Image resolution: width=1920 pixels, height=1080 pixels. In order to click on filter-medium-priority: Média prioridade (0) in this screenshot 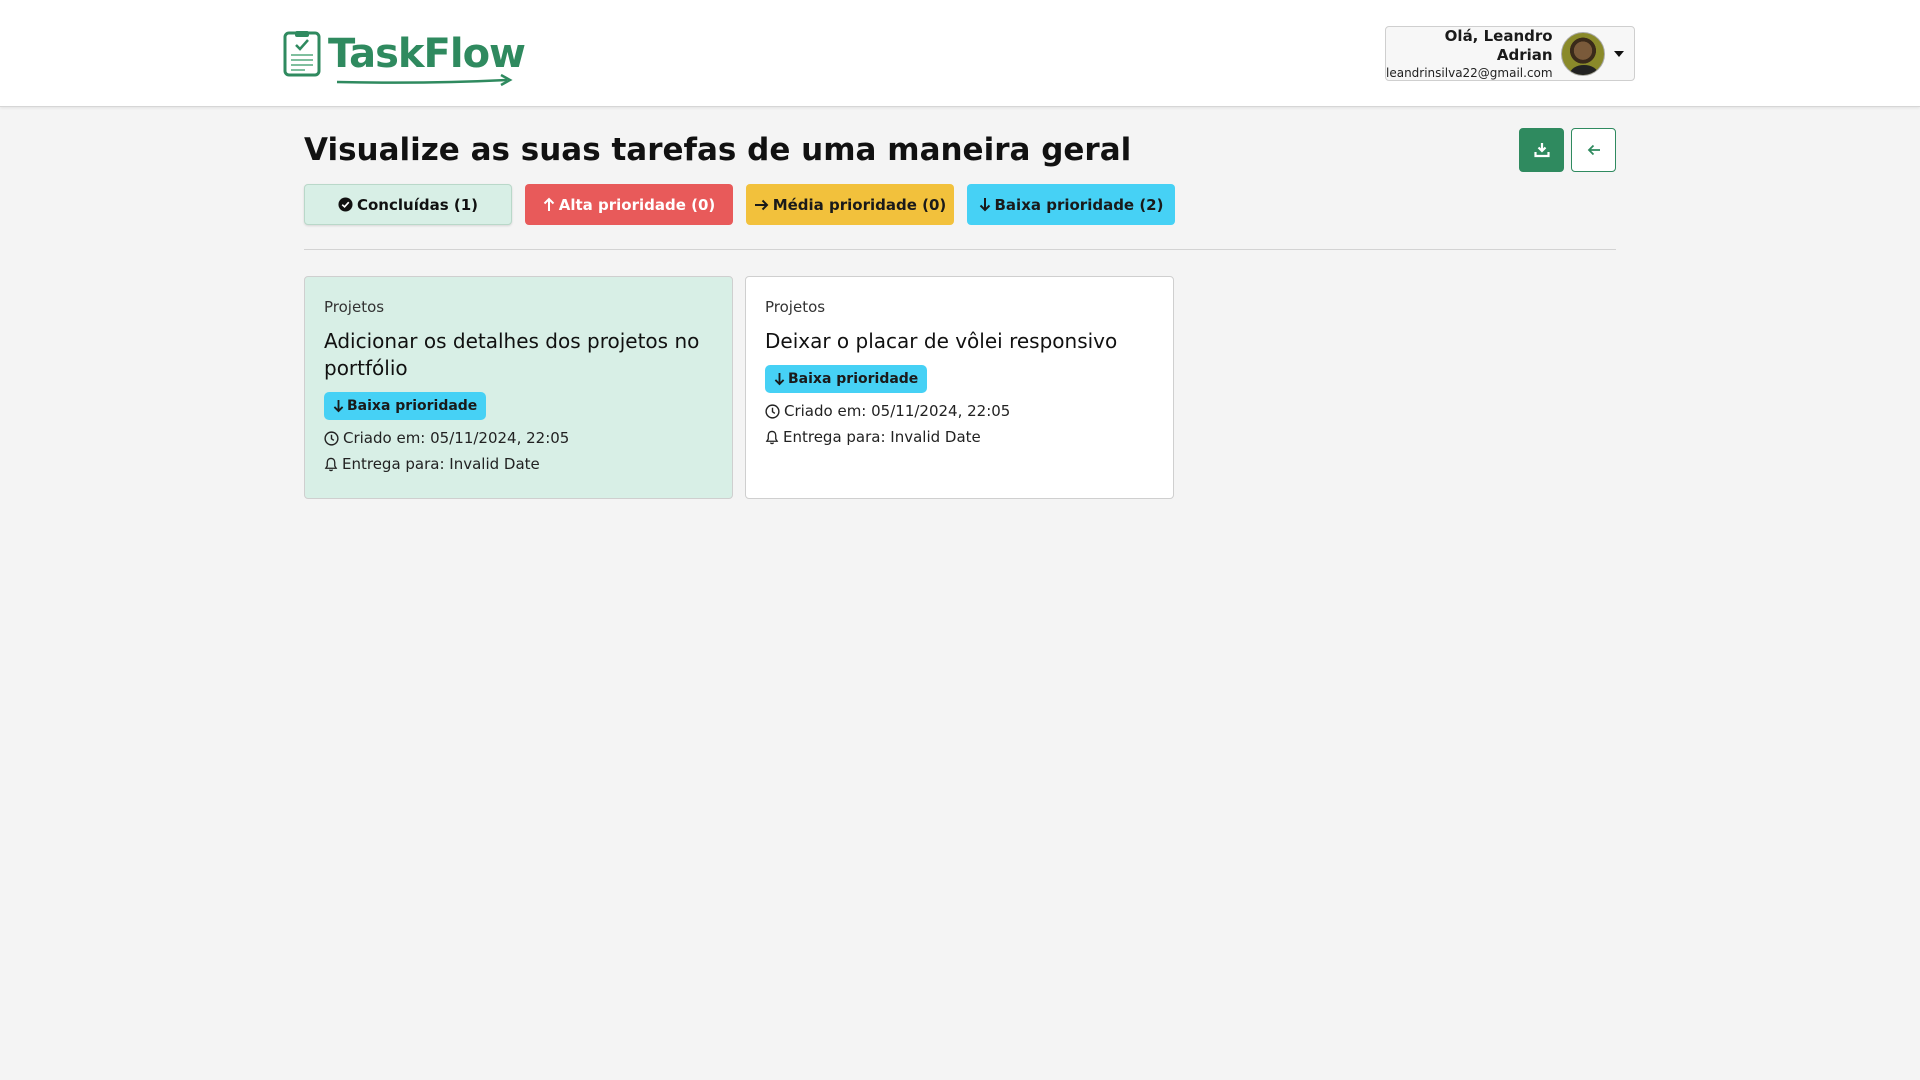, I will do `click(850, 204)`.